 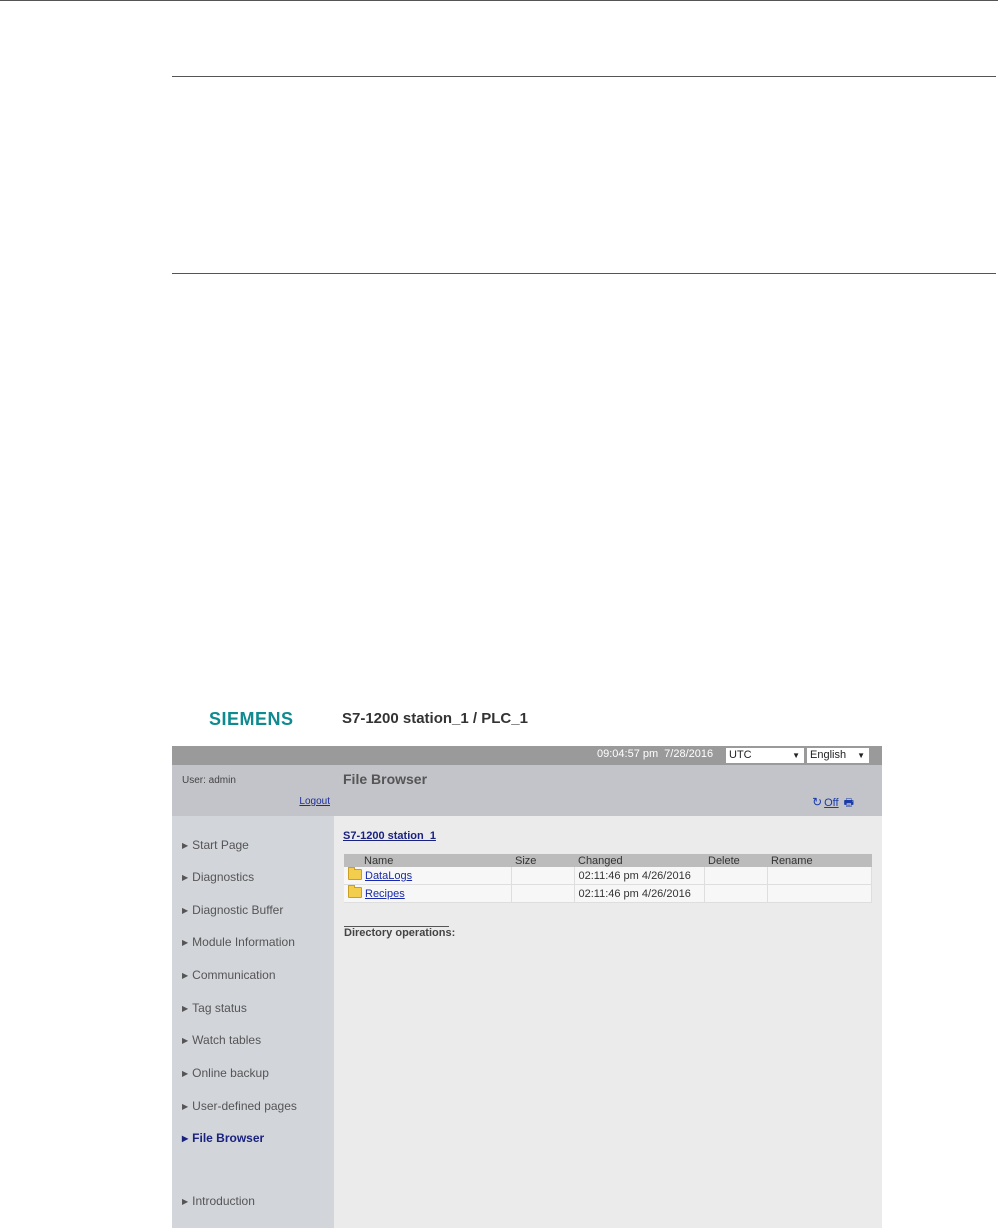 I want to click on sidebar-item-introduction: ▶ Introduction, so click(x=218, y=1201).